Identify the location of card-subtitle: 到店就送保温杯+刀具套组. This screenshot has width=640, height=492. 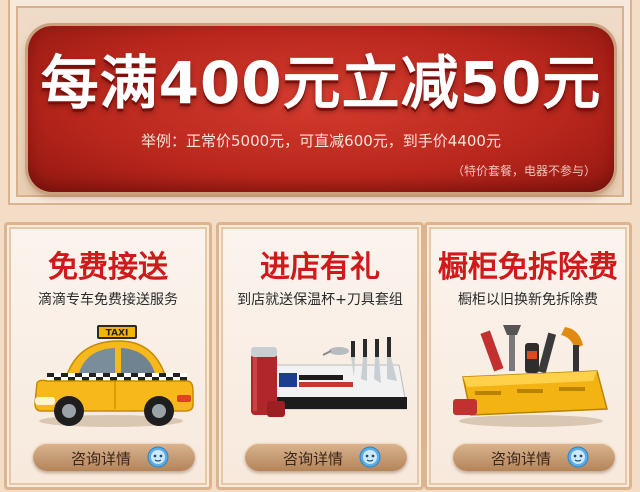
(320, 300).